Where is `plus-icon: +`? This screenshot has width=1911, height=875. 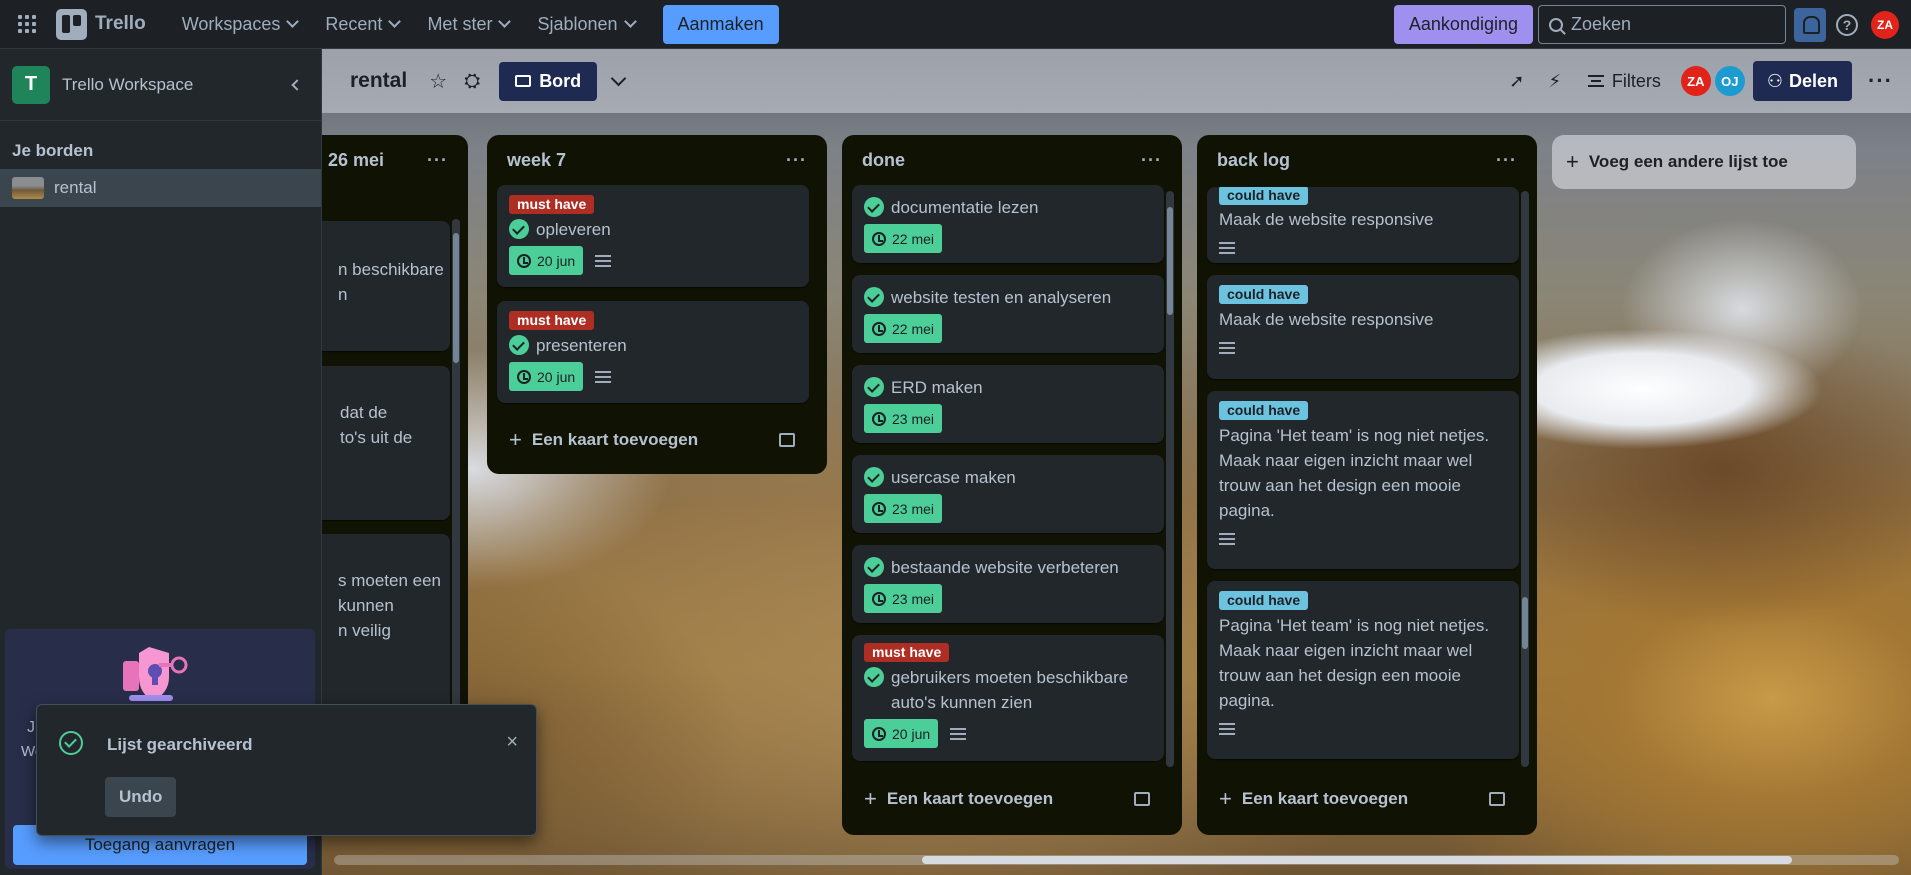 plus-icon: + is located at coordinates (870, 798).